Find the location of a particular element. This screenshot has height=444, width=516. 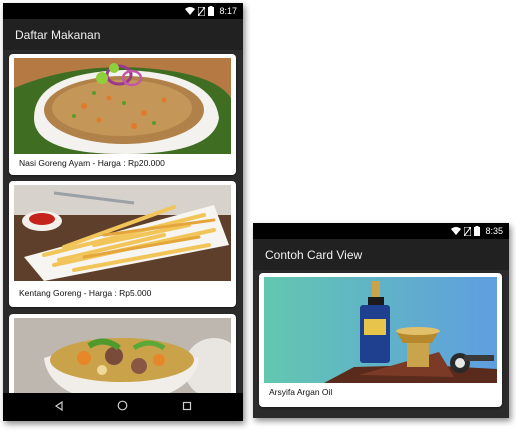

home-icon is located at coordinates (122, 407).